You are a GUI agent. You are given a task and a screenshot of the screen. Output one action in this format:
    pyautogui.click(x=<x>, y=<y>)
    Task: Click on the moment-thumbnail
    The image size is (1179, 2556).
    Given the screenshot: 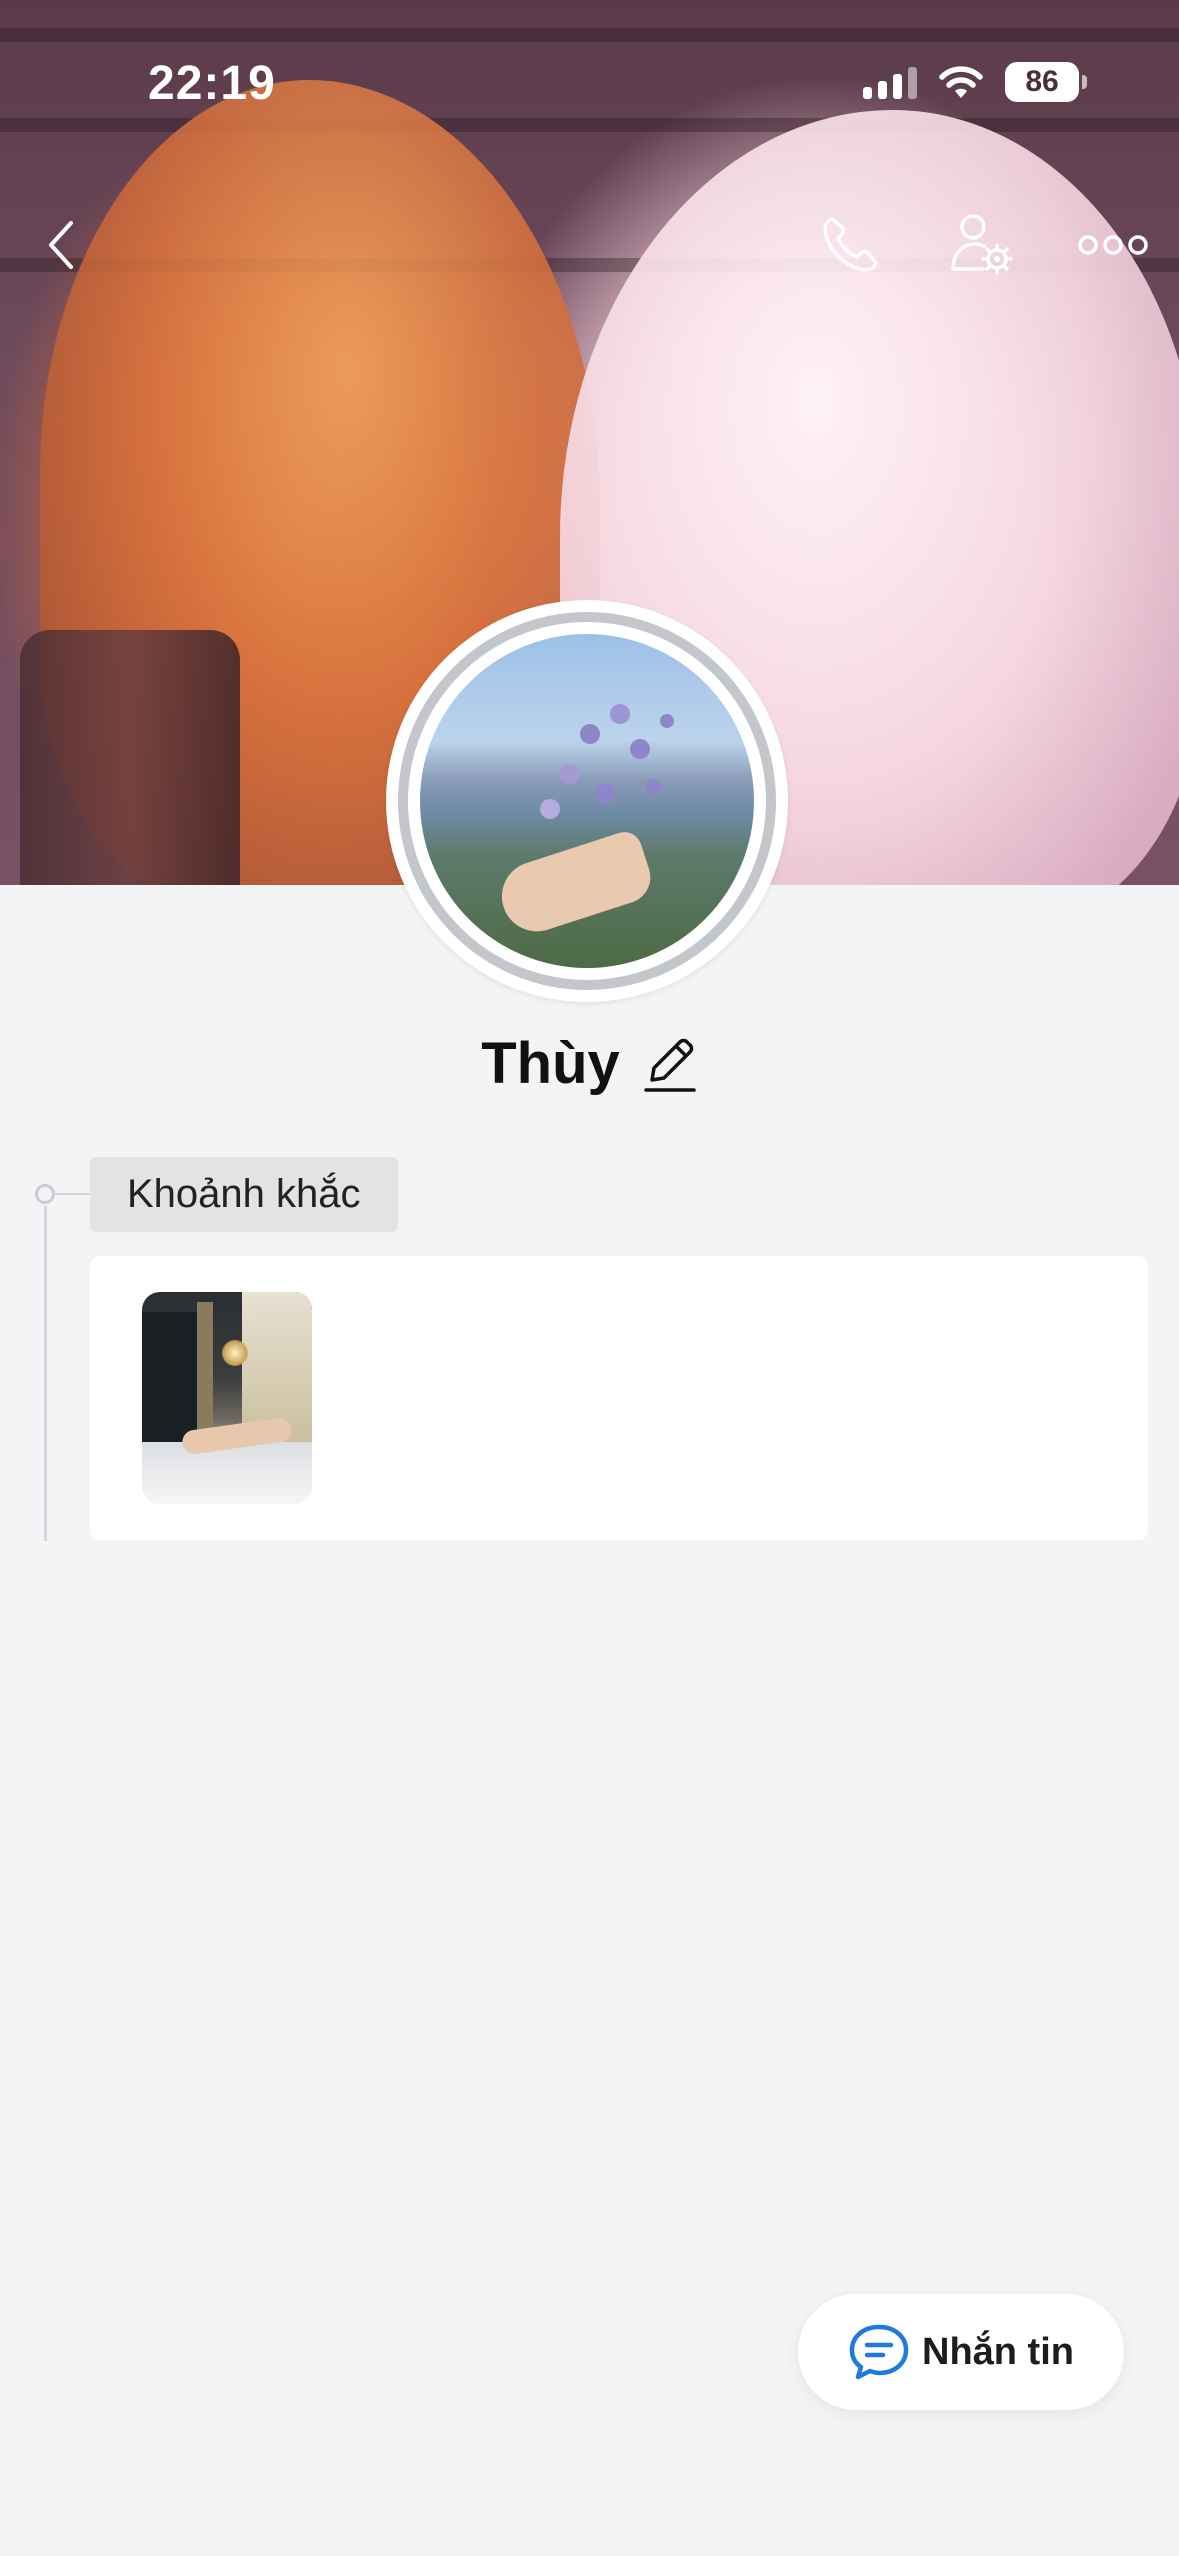 What is the action you would take?
    pyautogui.click(x=227, y=1398)
    